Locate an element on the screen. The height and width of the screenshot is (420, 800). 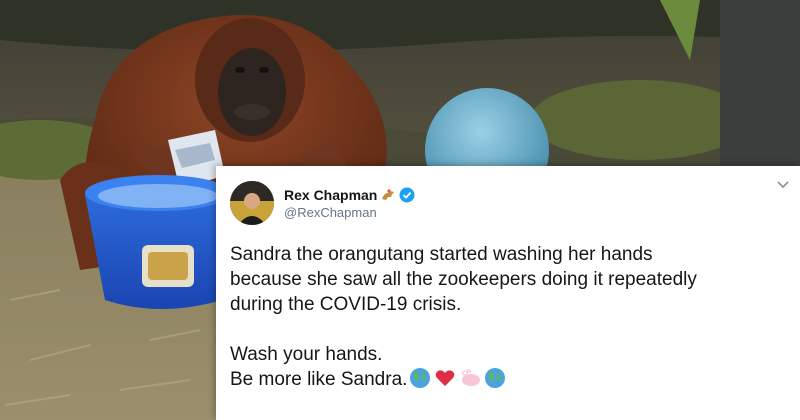
avatar-photo-icon is located at coordinates (252, 203).